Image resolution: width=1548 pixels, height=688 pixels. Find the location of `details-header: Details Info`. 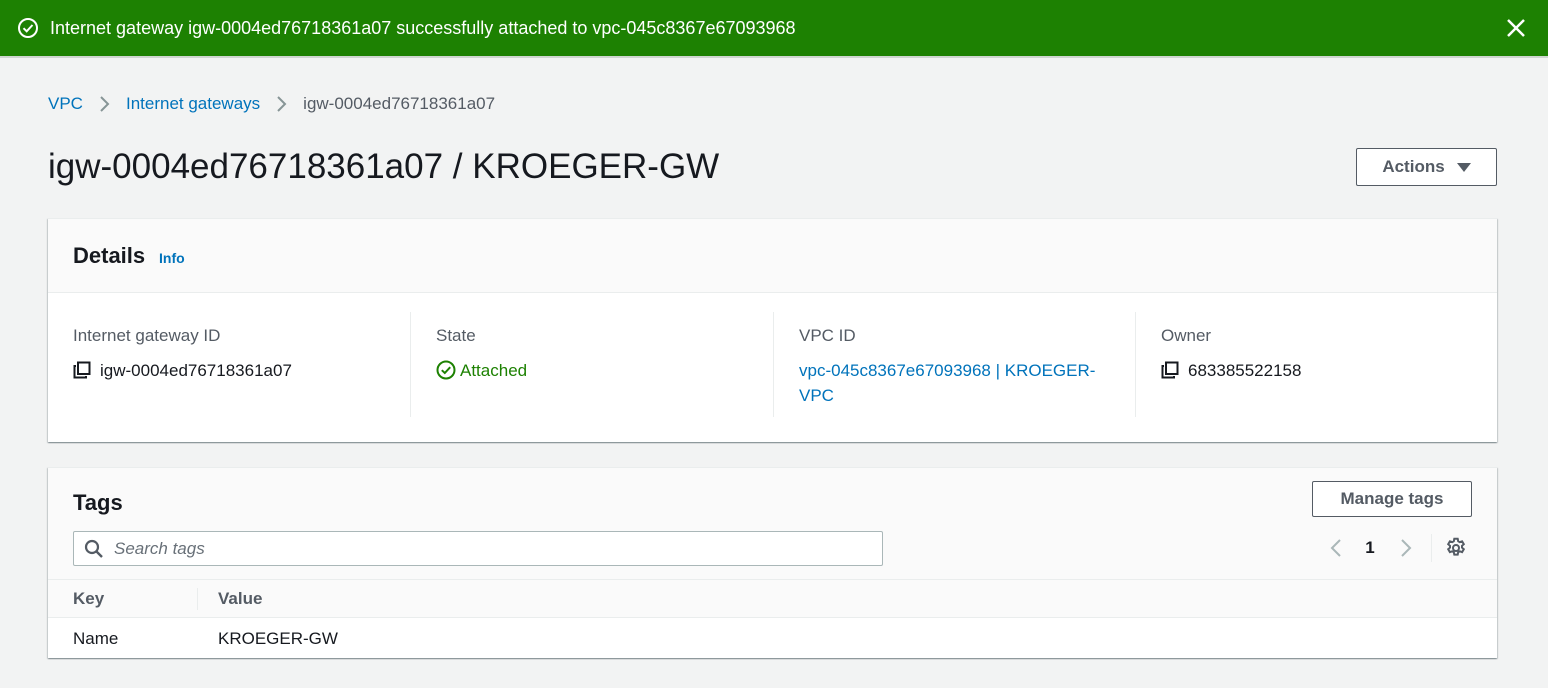

details-header: Details Info is located at coordinates (772, 256).